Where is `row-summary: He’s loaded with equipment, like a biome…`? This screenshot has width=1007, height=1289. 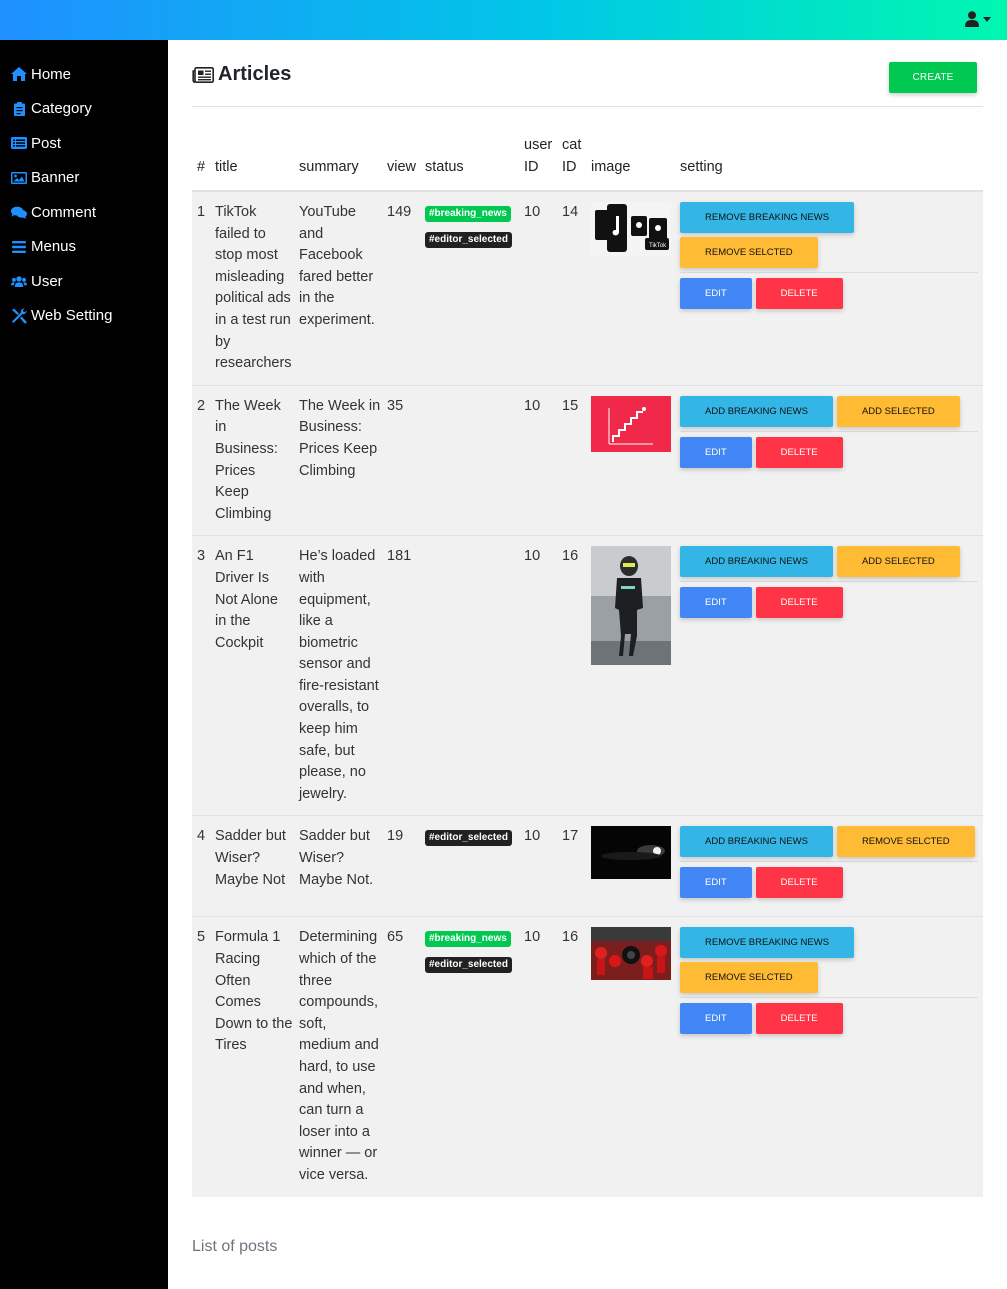 row-summary: He’s loaded with equipment, like a biome… is located at coordinates (343, 675).